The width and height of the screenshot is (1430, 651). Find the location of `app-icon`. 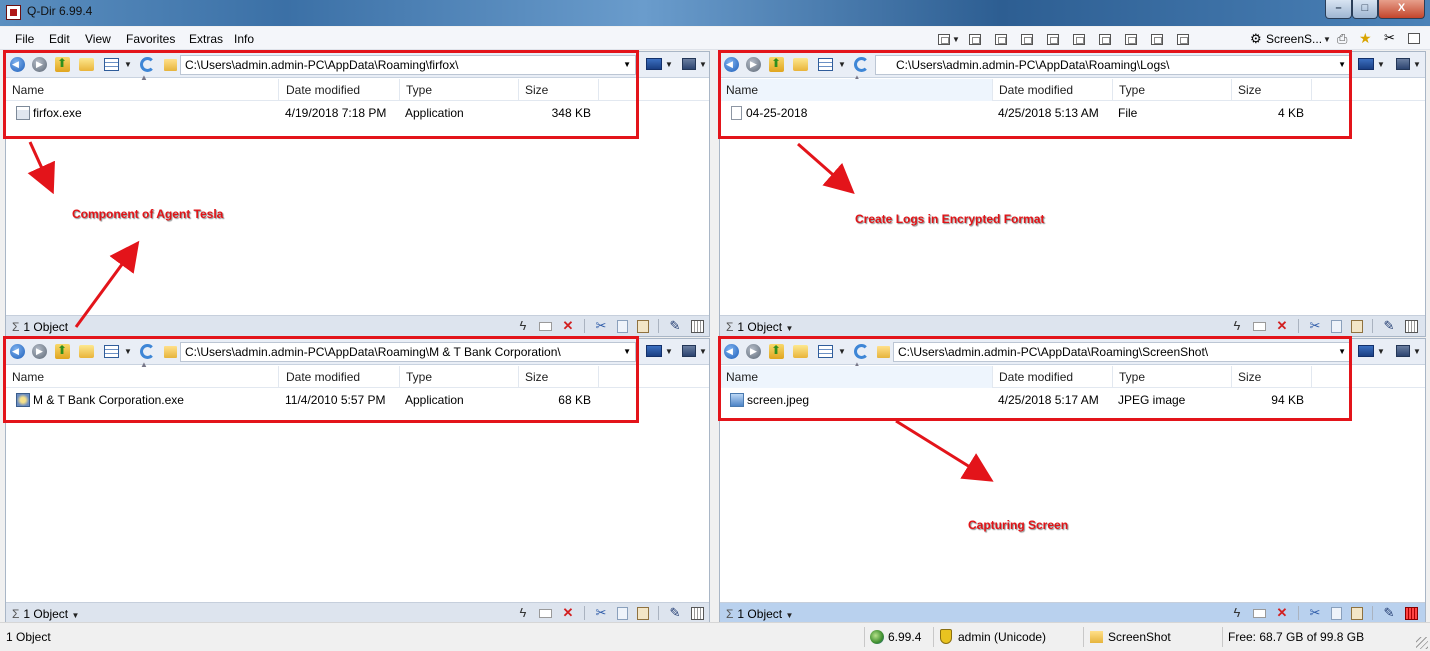

app-icon is located at coordinates (13, 12).